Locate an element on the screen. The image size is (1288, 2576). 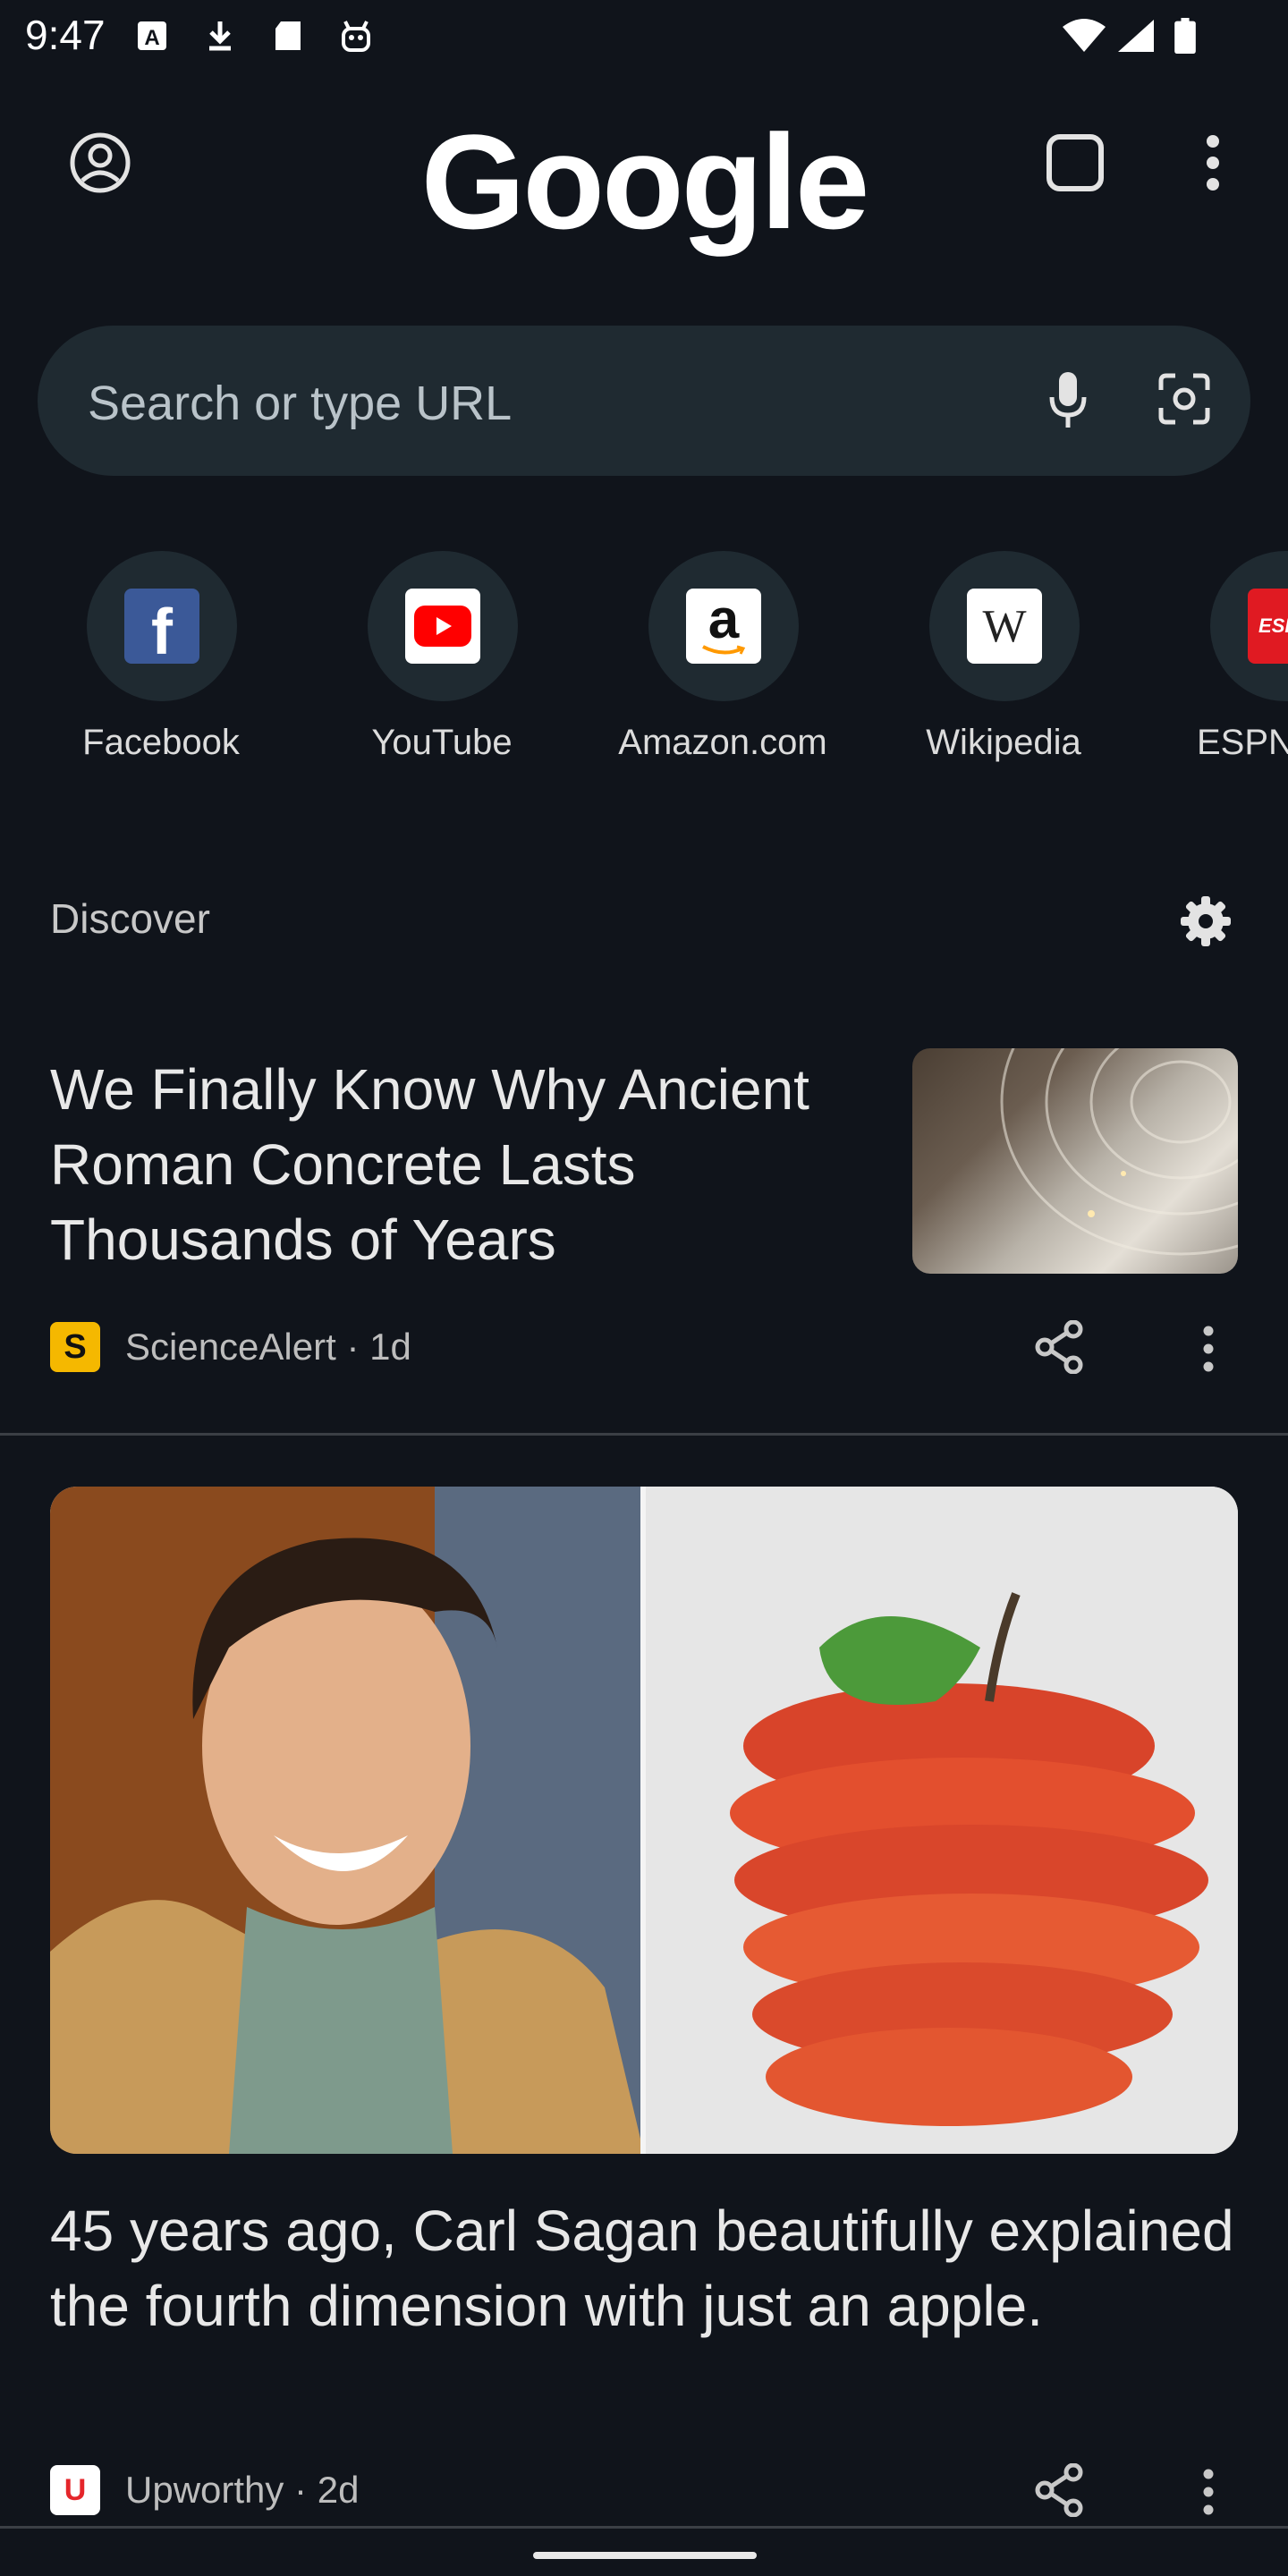
a-notification-icon: A is located at coordinates (152, 35).